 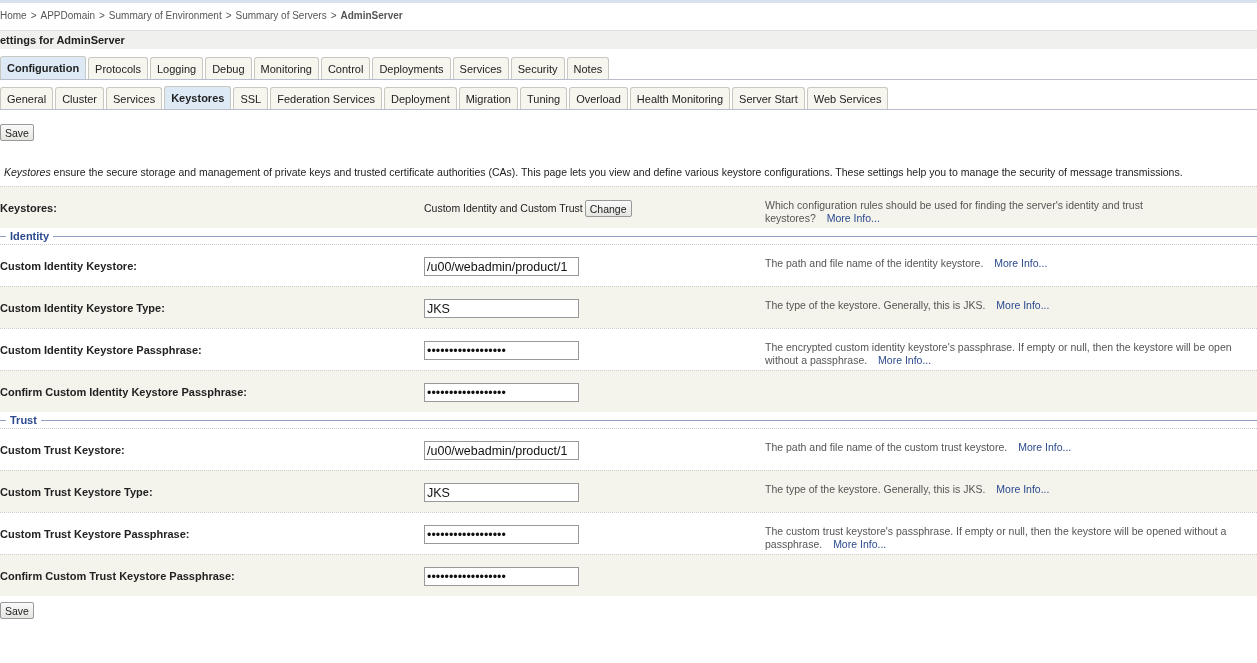 I want to click on field-label: Custom Identity Keystore Passphrase:, so click(x=101, y=350).